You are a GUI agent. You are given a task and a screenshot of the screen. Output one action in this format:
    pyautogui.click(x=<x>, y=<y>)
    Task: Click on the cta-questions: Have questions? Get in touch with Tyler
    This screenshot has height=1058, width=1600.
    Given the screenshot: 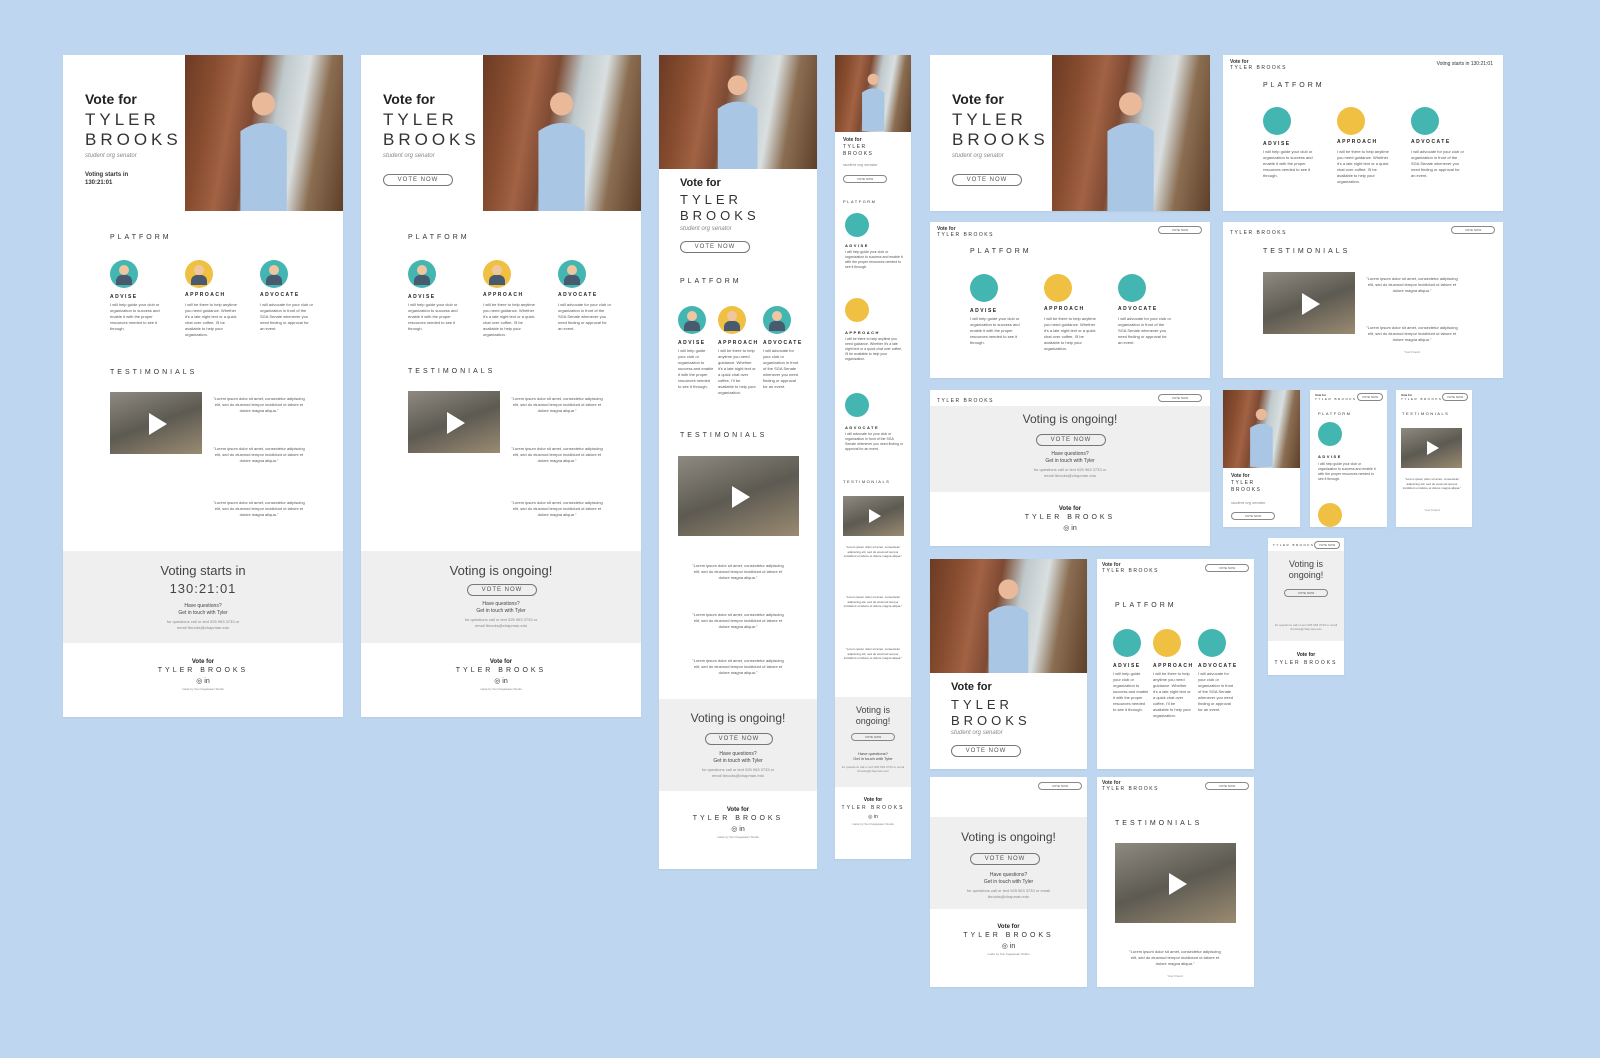 What is the action you would take?
    pyautogui.click(x=501, y=607)
    